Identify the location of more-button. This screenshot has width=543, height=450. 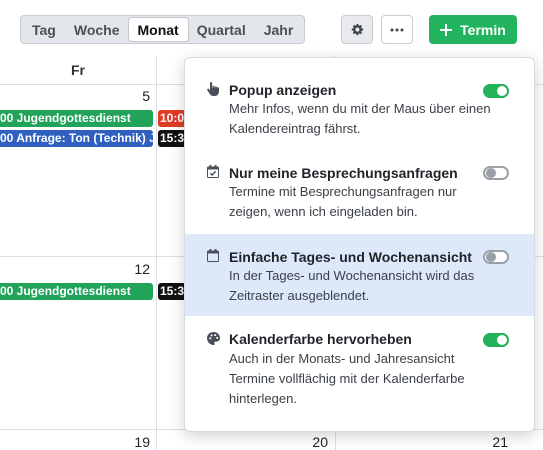
(397, 29).